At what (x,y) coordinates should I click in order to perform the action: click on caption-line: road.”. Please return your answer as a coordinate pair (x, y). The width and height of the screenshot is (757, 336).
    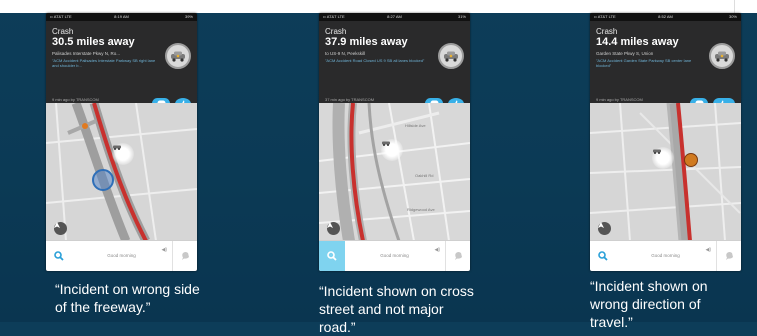
    Looking at the image, I should click on (337, 327).